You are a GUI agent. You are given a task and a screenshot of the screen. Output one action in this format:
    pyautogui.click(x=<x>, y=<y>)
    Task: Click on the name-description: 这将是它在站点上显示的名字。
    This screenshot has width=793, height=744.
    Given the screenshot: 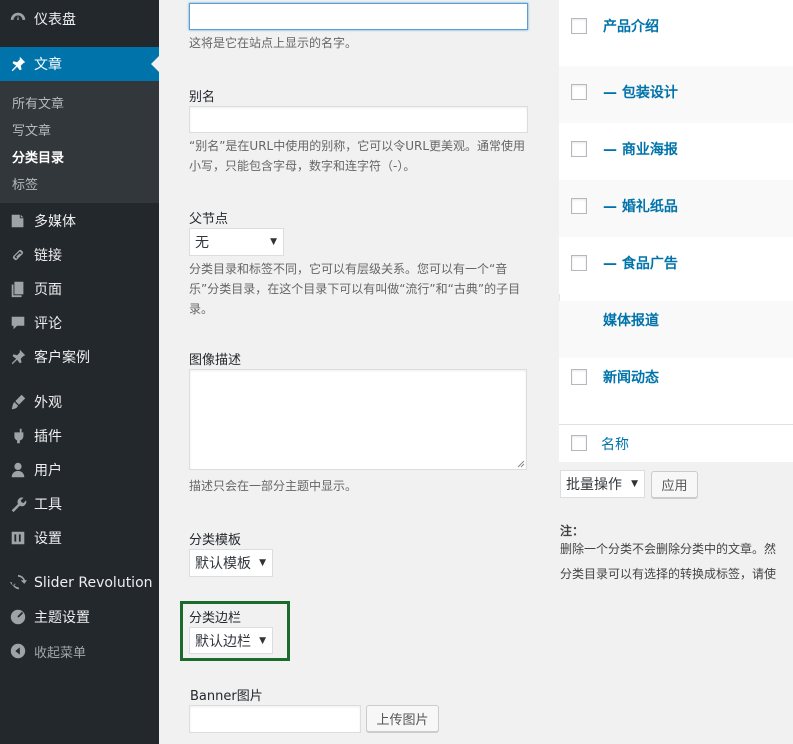 What is the action you would take?
    pyautogui.click(x=273, y=43)
    